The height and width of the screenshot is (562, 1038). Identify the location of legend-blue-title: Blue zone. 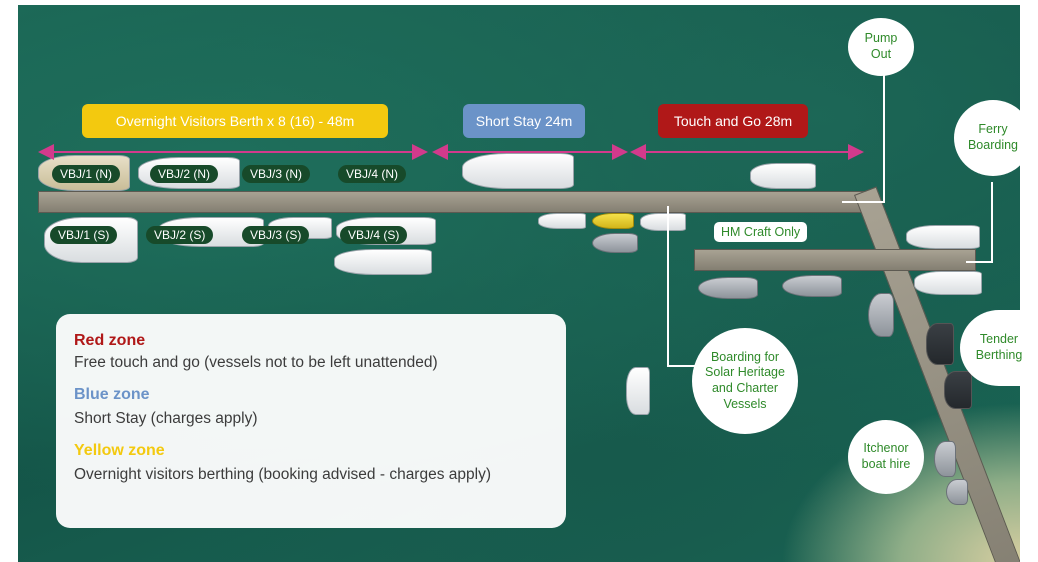
(112, 394).